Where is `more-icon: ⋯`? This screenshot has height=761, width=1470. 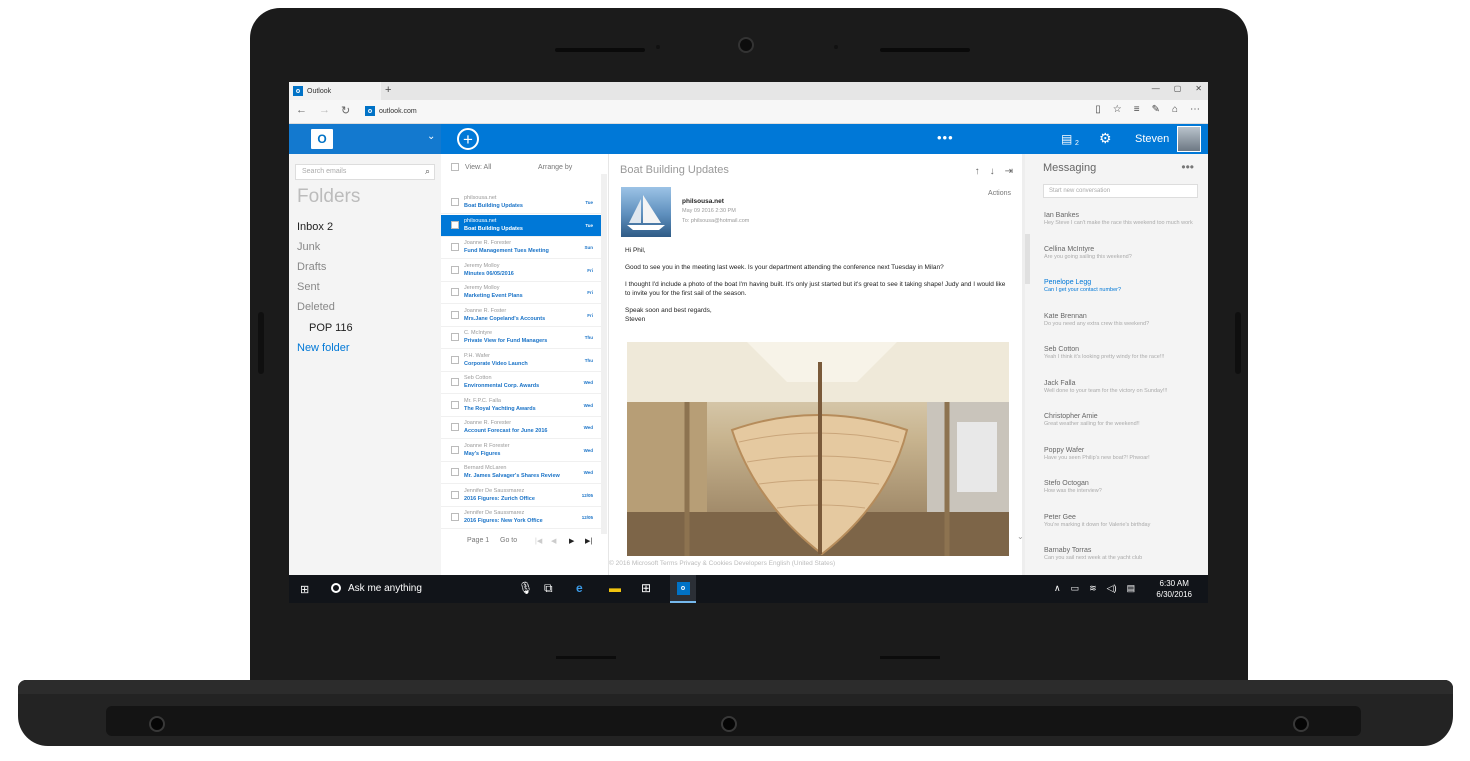
more-icon: ⋯ is located at coordinates (1195, 109).